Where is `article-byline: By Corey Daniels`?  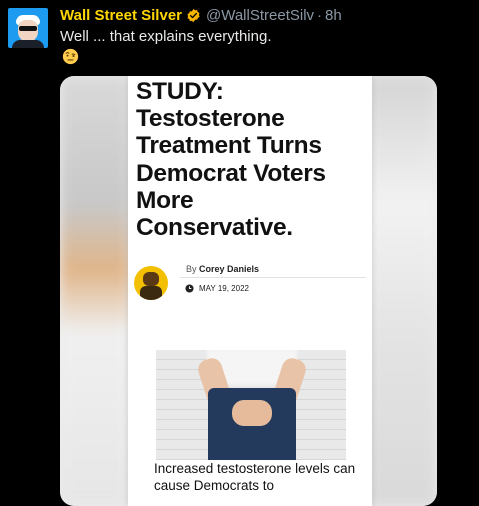
article-byline: By Corey Daniels is located at coordinates (222, 269).